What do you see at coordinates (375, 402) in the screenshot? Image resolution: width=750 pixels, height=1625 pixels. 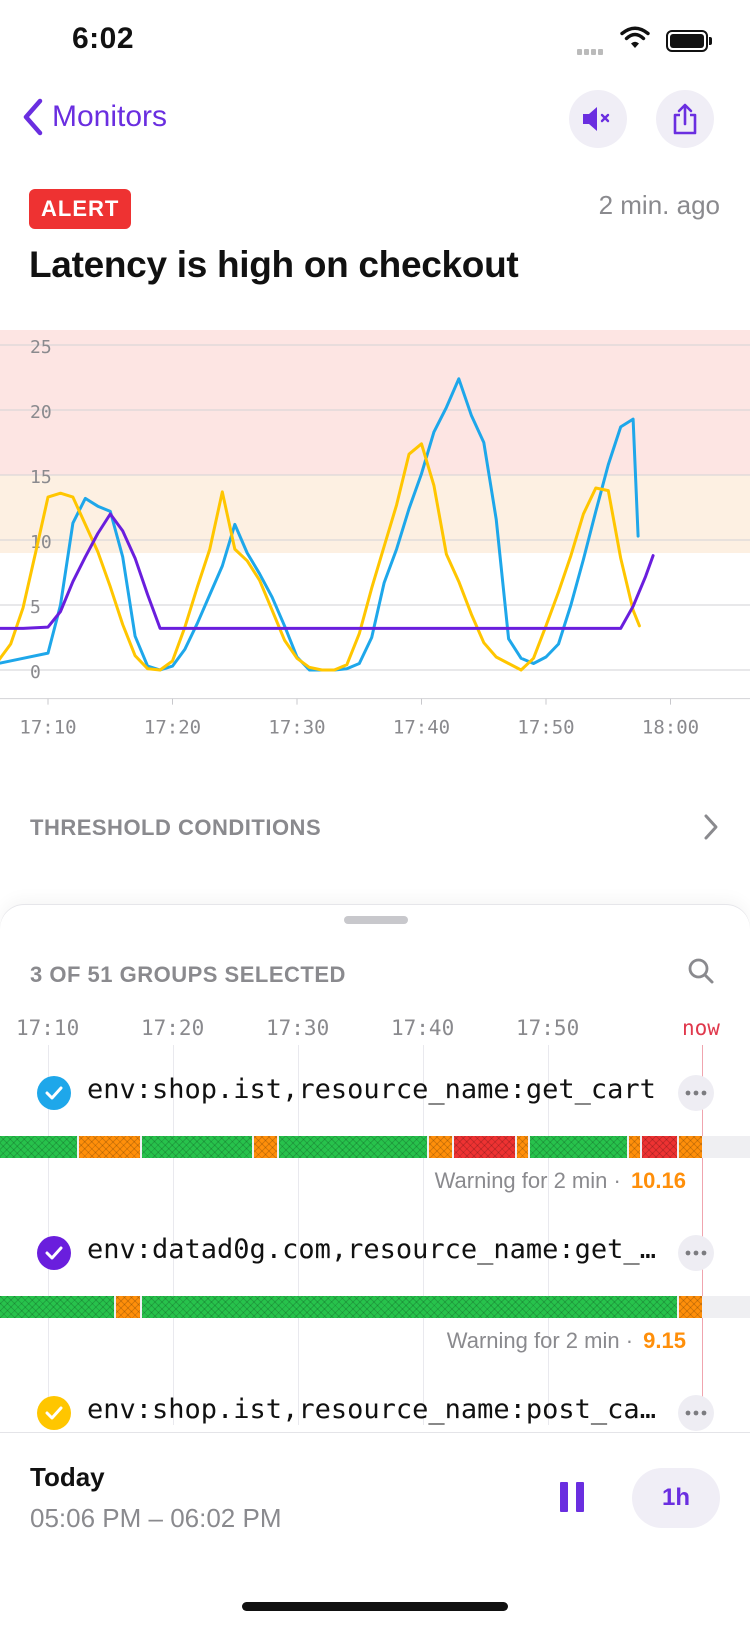 I see `alert-threshold-band` at bounding box center [375, 402].